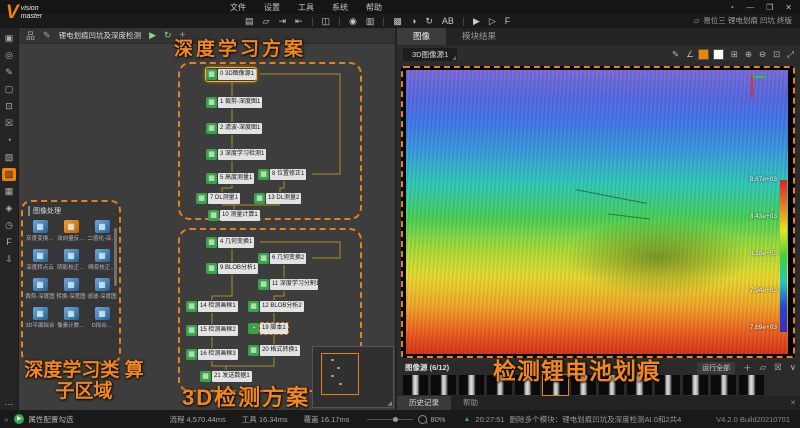 The height and width of the screenshot is (428, 800). Describe the element at coordinates (508, 21) in the screenshot. I see `formula-icon: F` at that location.